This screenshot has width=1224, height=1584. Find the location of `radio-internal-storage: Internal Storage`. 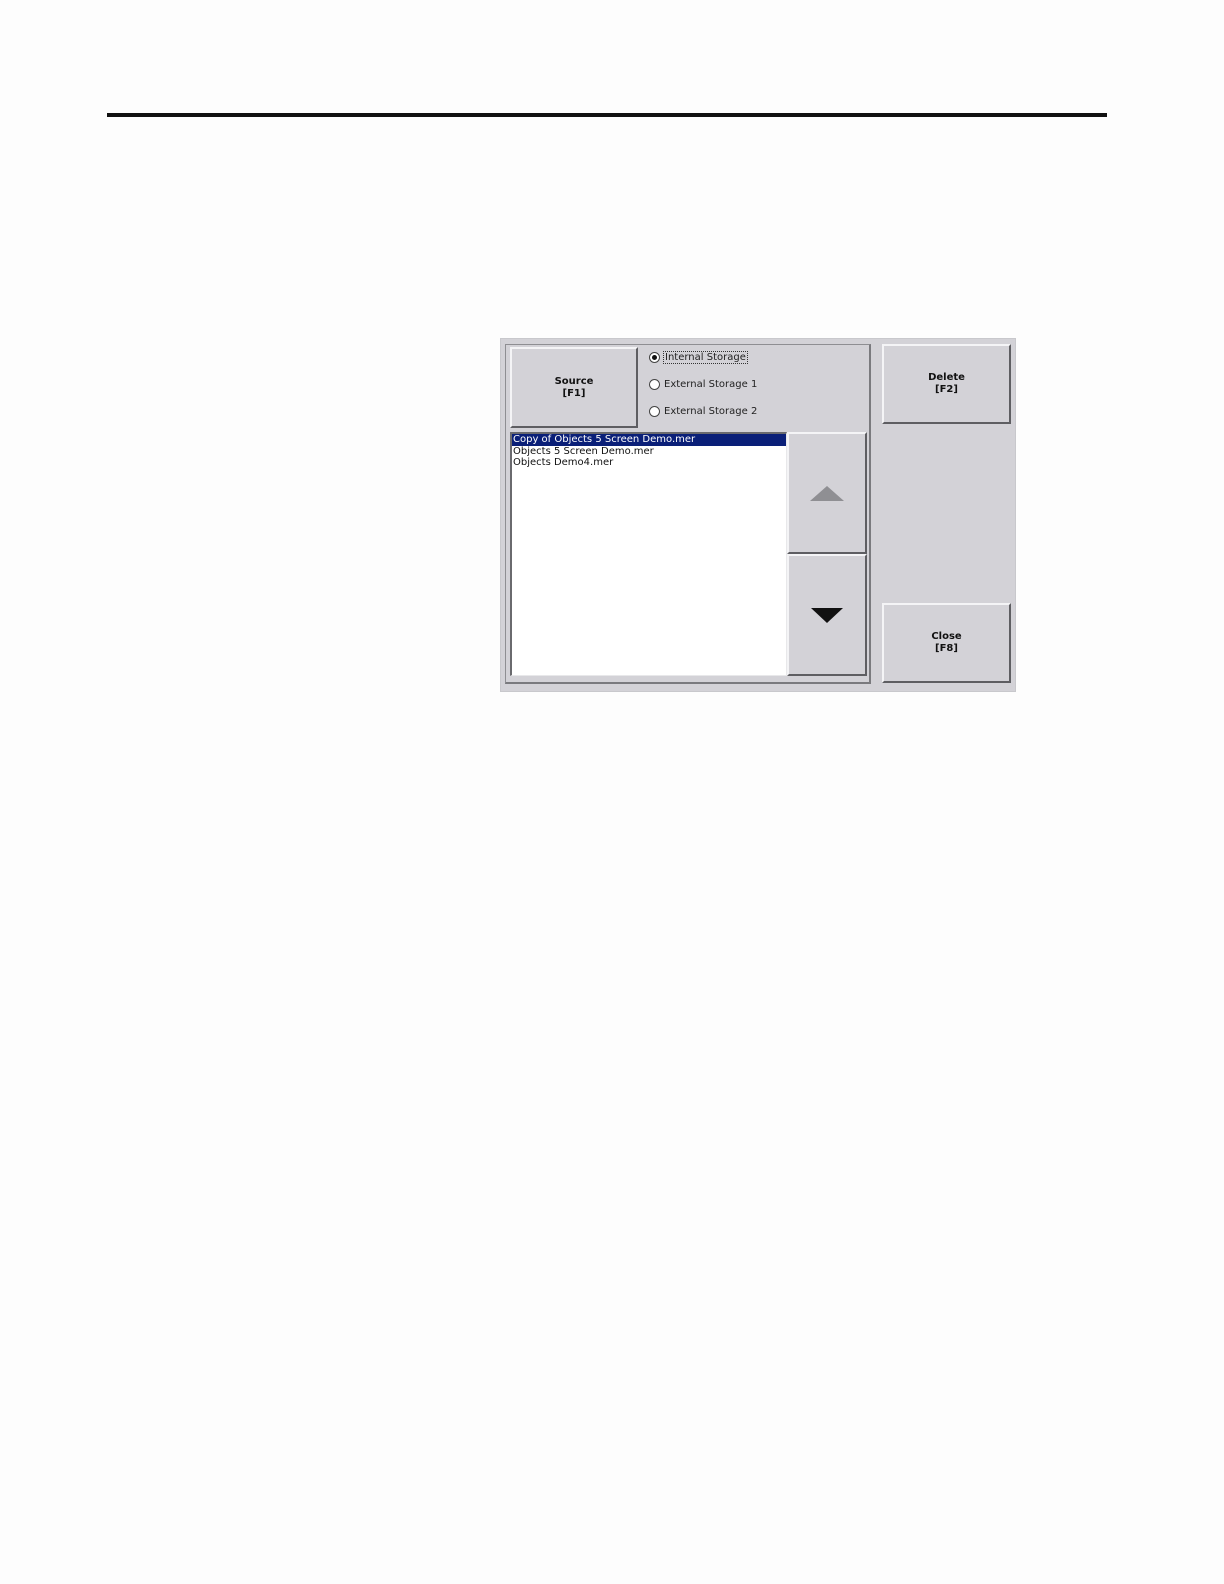

radio-internal-storage: Internal Storage is located at coordinates (698, 357).